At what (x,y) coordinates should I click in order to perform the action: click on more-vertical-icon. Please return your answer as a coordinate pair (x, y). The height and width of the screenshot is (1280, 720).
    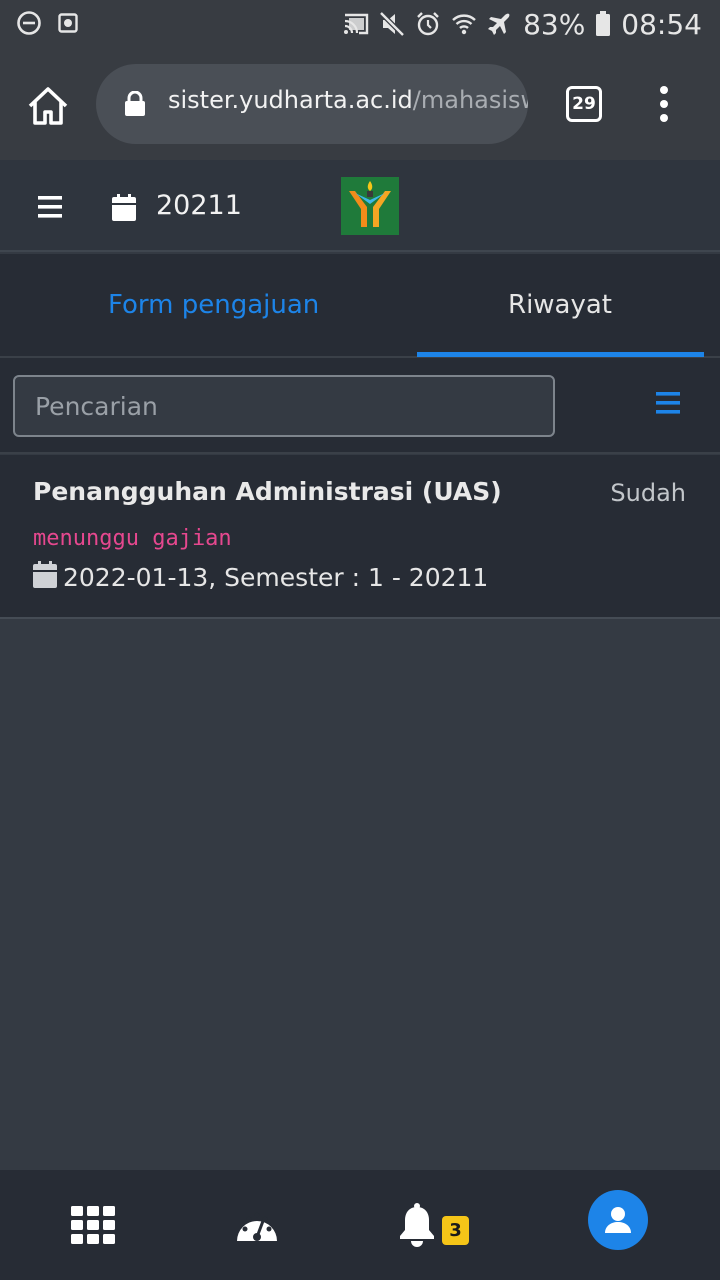
    Looking at the image, I should click on (664, 104).